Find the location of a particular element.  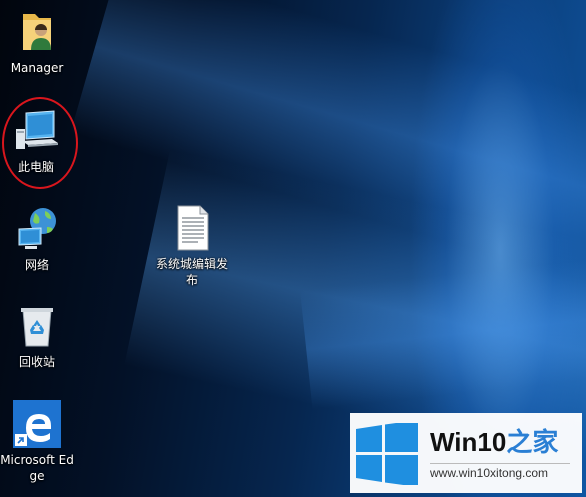

recycle-bin-icon is located at coordinates (37, 327).